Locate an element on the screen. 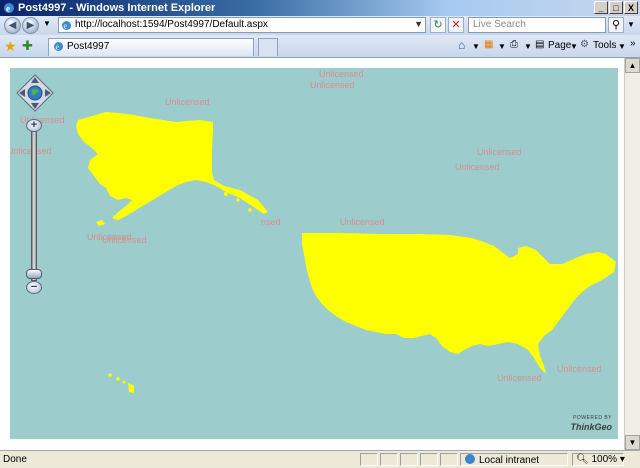  watermark-label-partial: nsed is located at coordinates (271, 222).